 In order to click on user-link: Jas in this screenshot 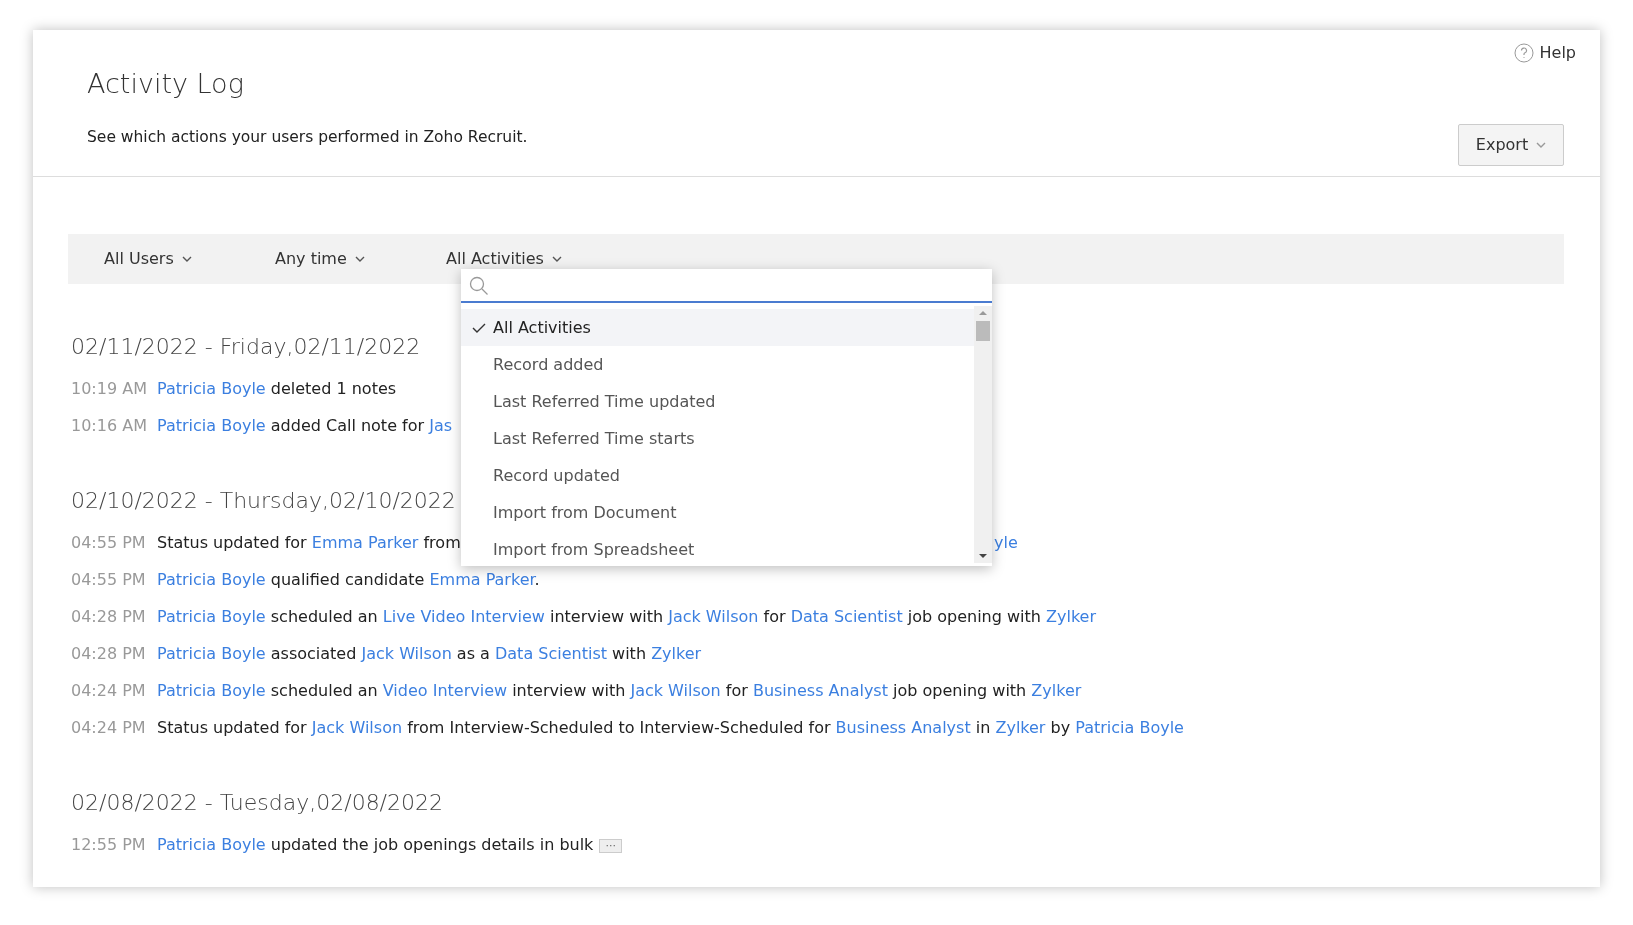, I will do `click(441, 425)`.